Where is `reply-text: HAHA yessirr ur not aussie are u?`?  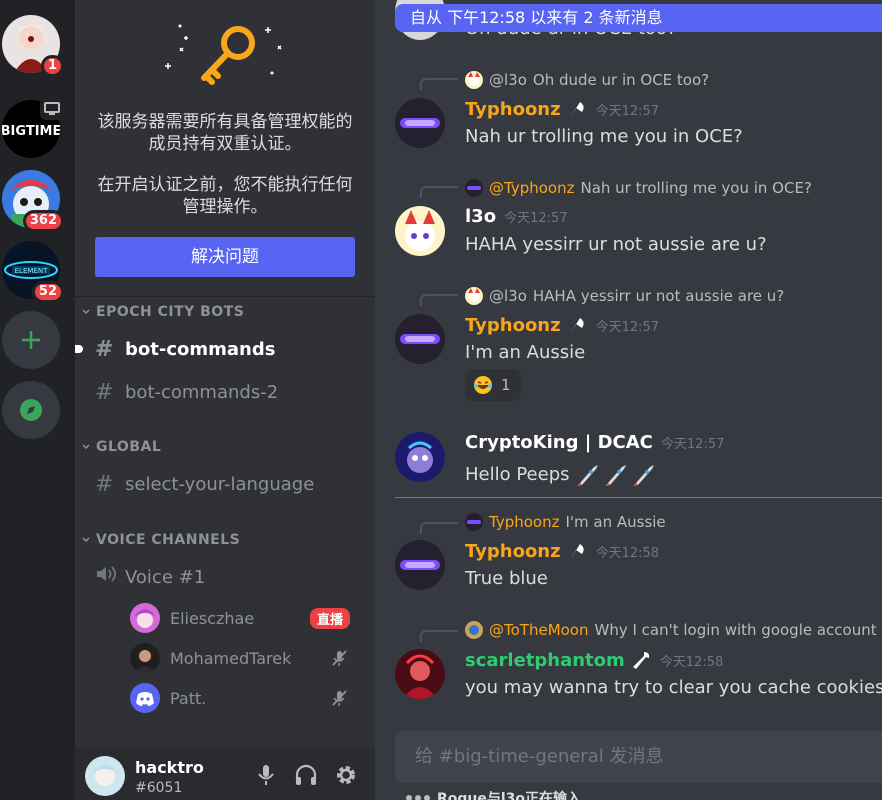 reply-text: HAHA yessirr ur not aussie are u? is located at coordinates (658, 296).